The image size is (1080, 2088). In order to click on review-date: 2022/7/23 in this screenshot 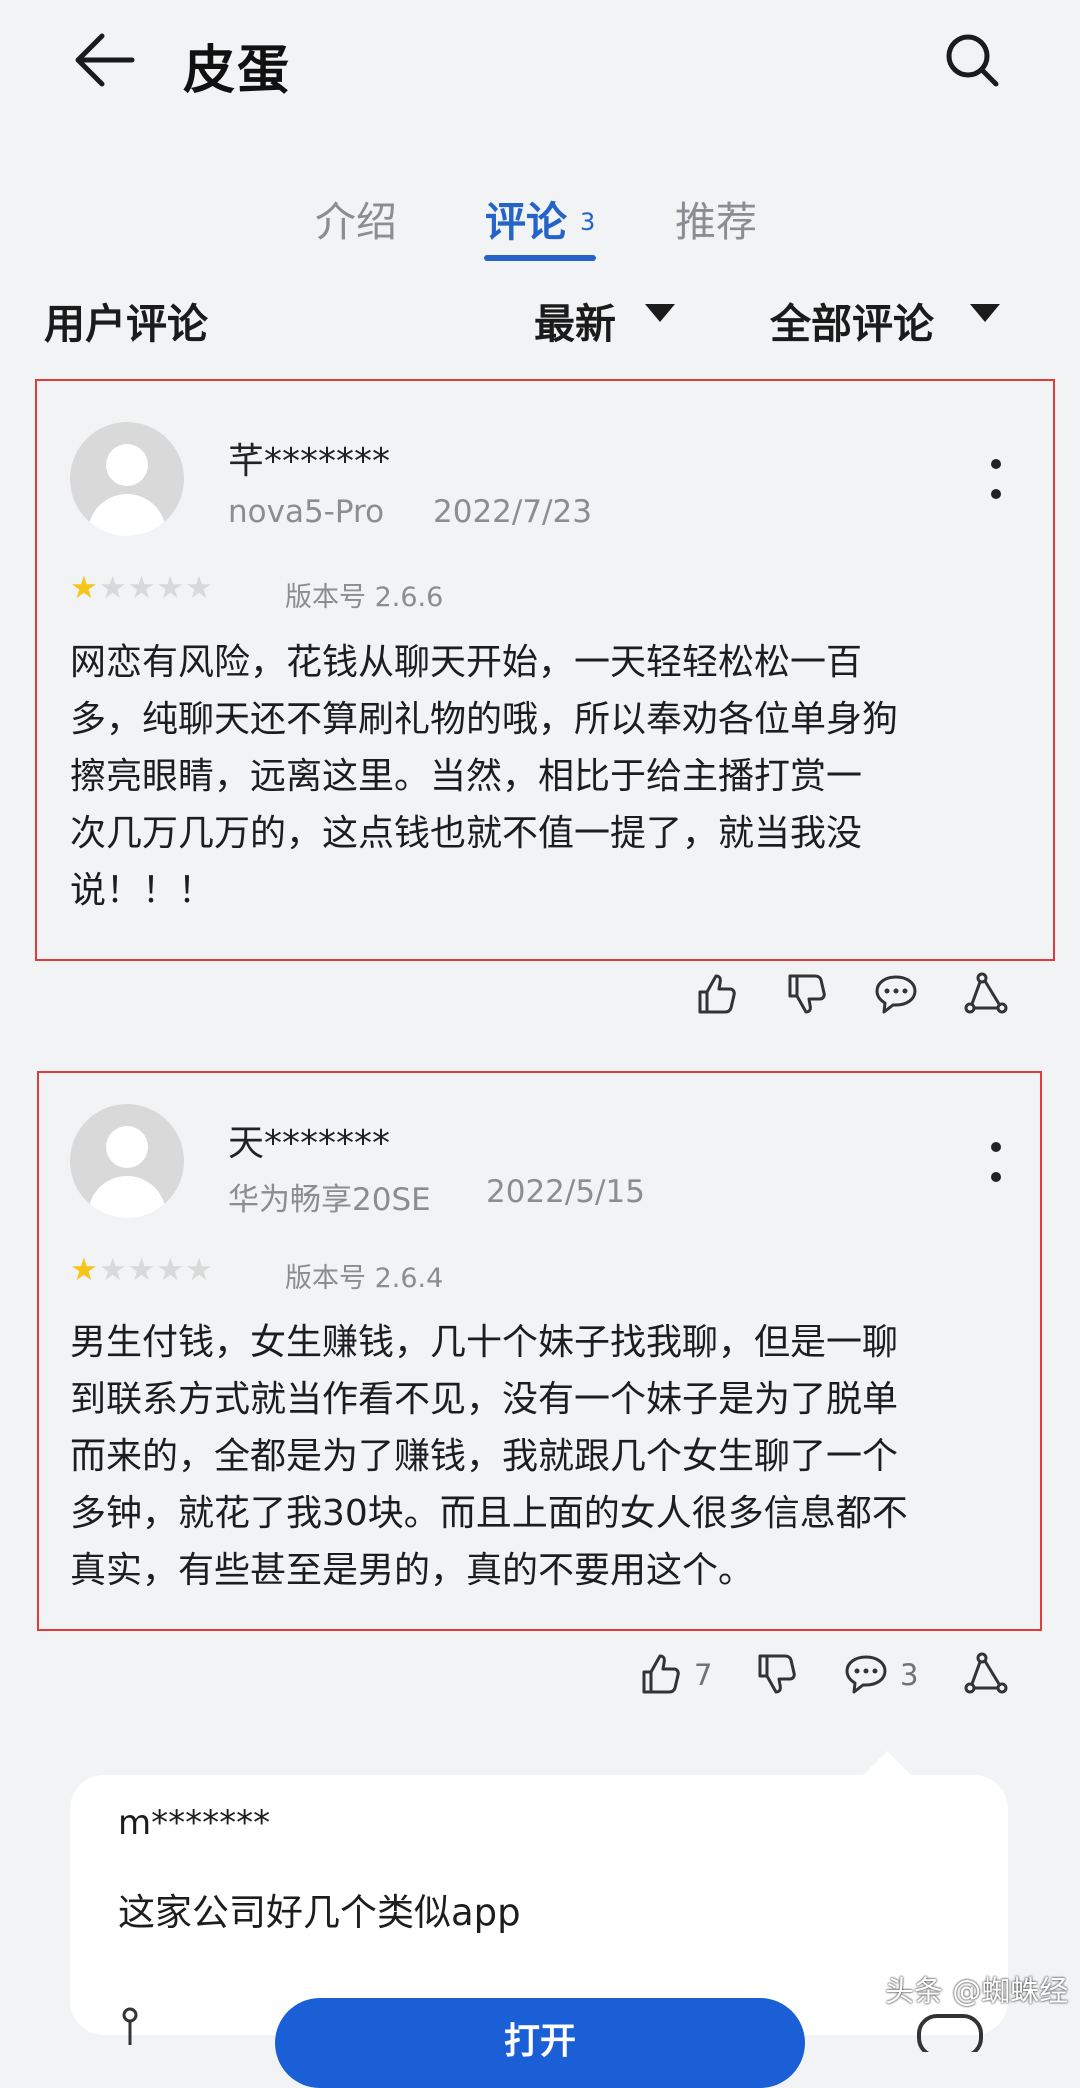, I will do `click(512, 512)`.